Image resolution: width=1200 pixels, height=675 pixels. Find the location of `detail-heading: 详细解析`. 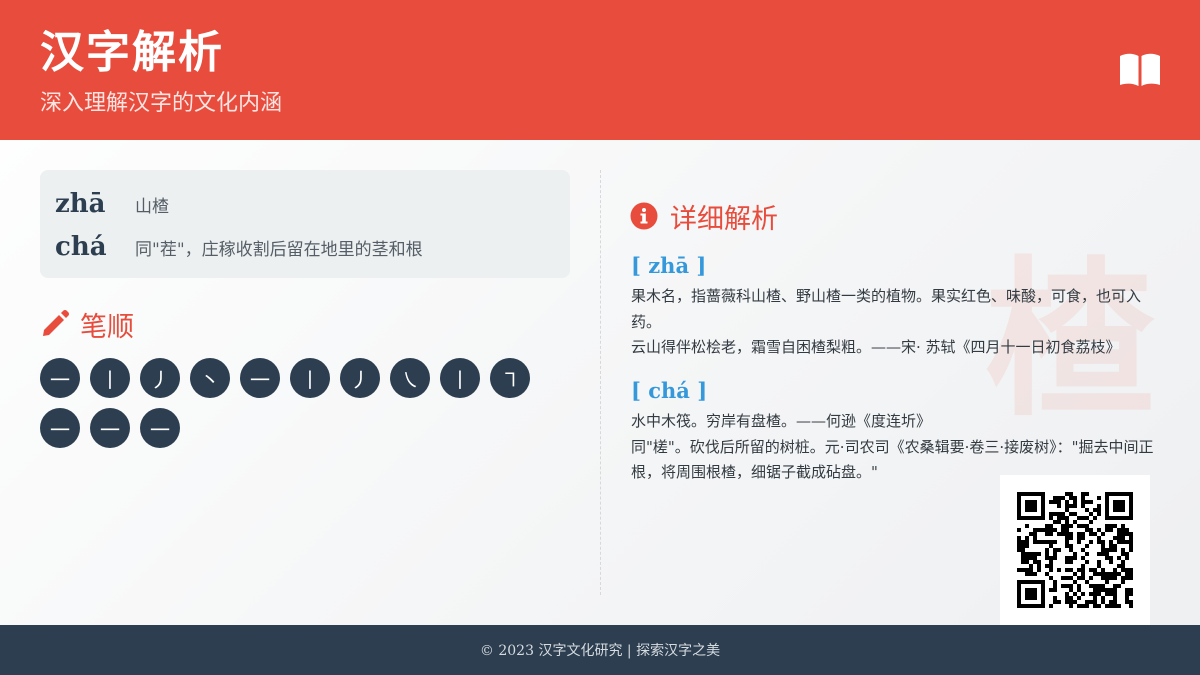

detail-heading: 详细解析 is located at coordinates (704, 216).